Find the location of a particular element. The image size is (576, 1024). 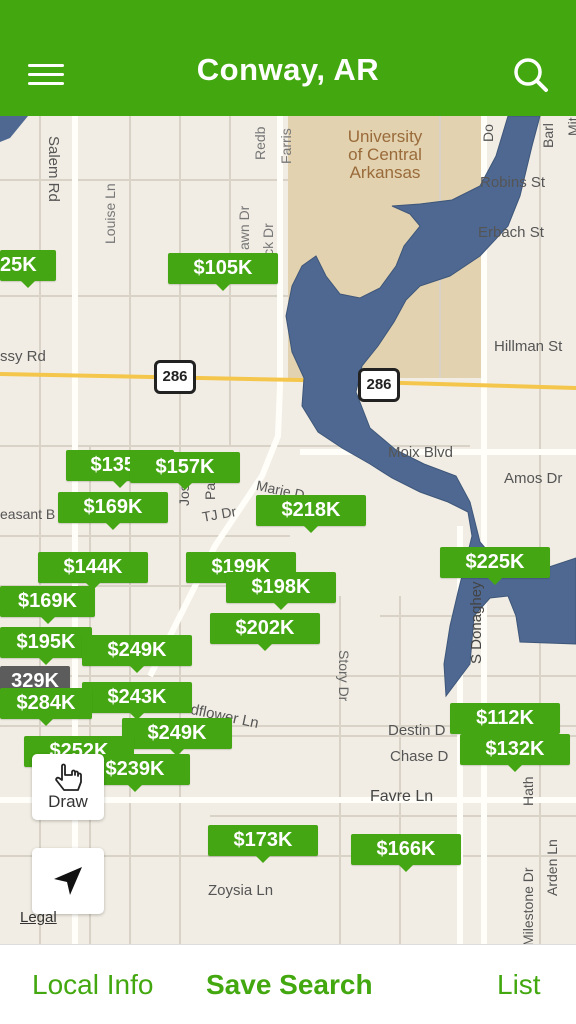

current-location-button is located at coordinates (68, 881).